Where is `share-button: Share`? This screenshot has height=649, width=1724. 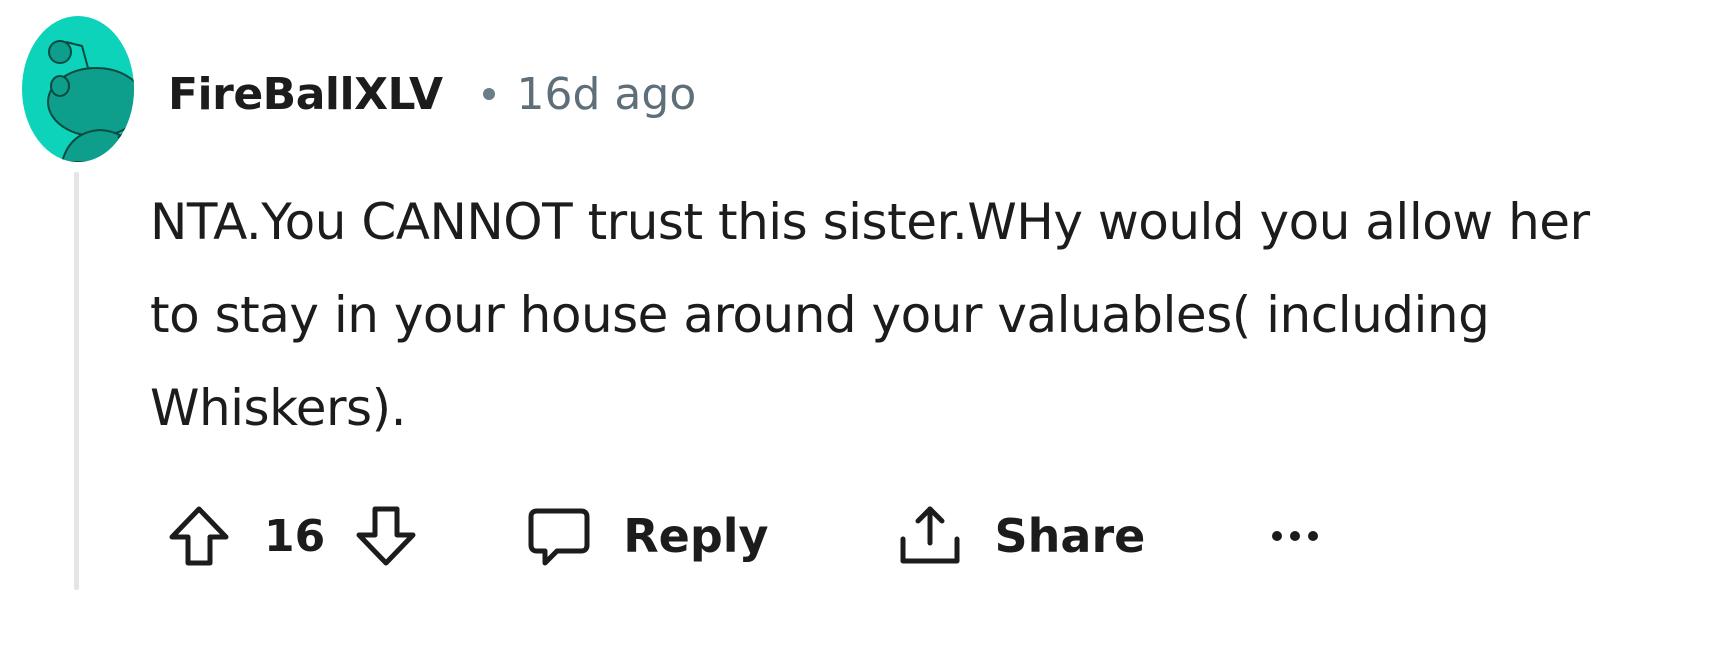 share-button: Share is located at coordinates (1021, 536).